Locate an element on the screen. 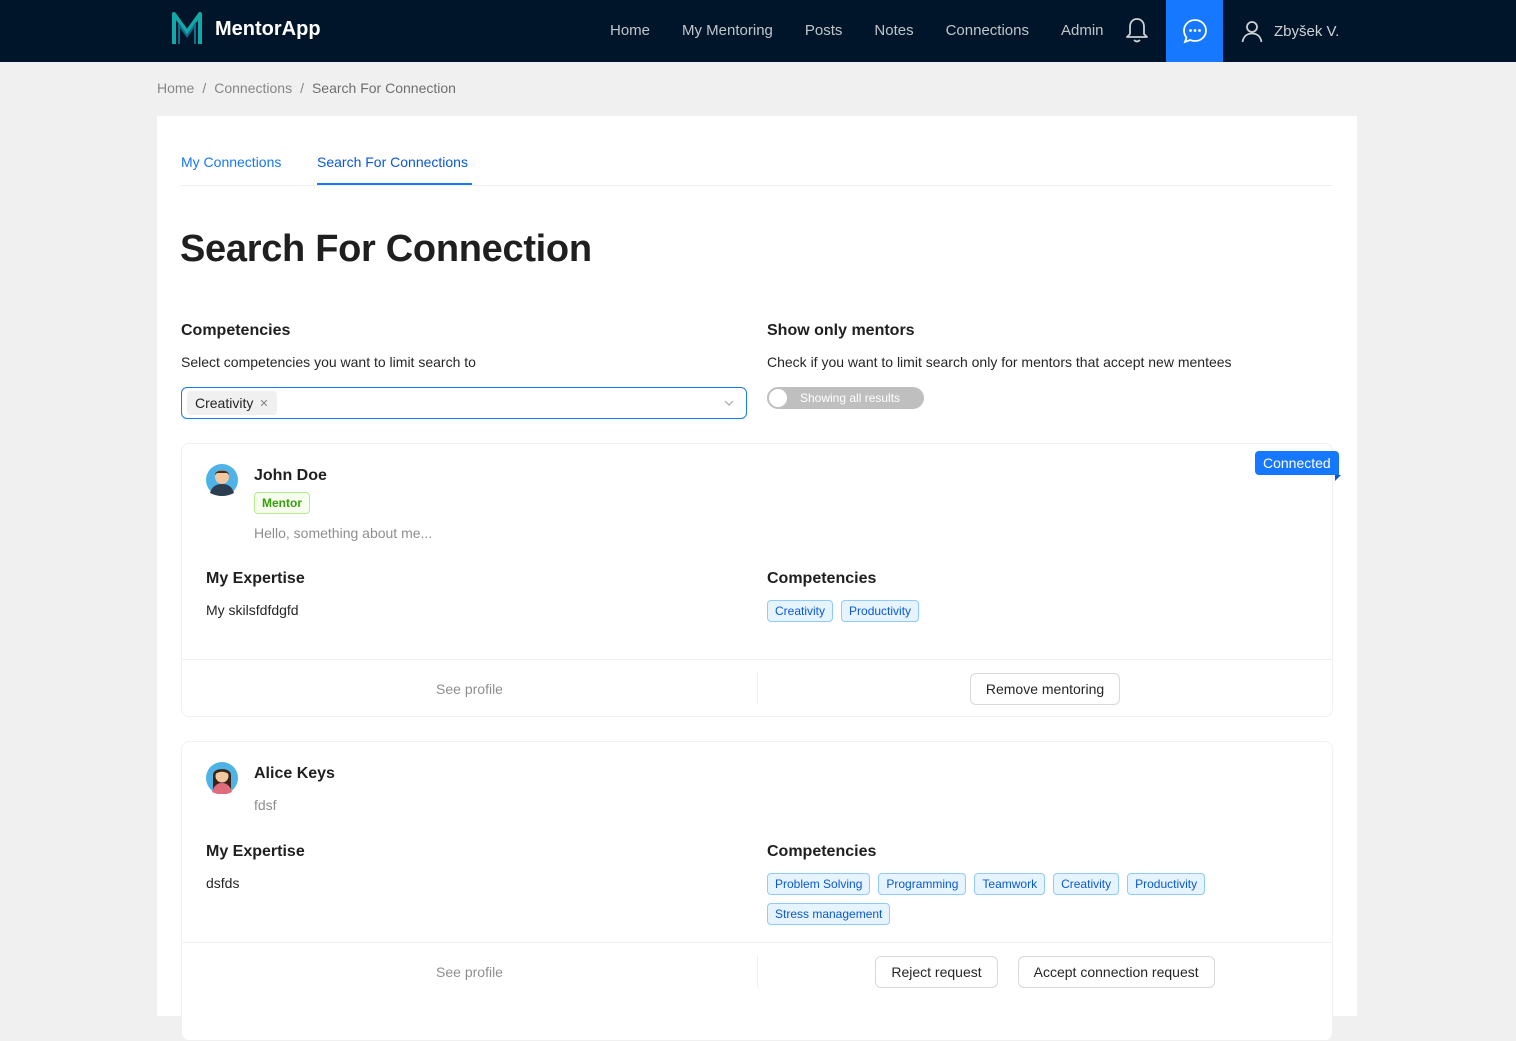 The width and height of the screenshot is (1516, 1041). active-tab-indicator is located at coordinates (394, 184).